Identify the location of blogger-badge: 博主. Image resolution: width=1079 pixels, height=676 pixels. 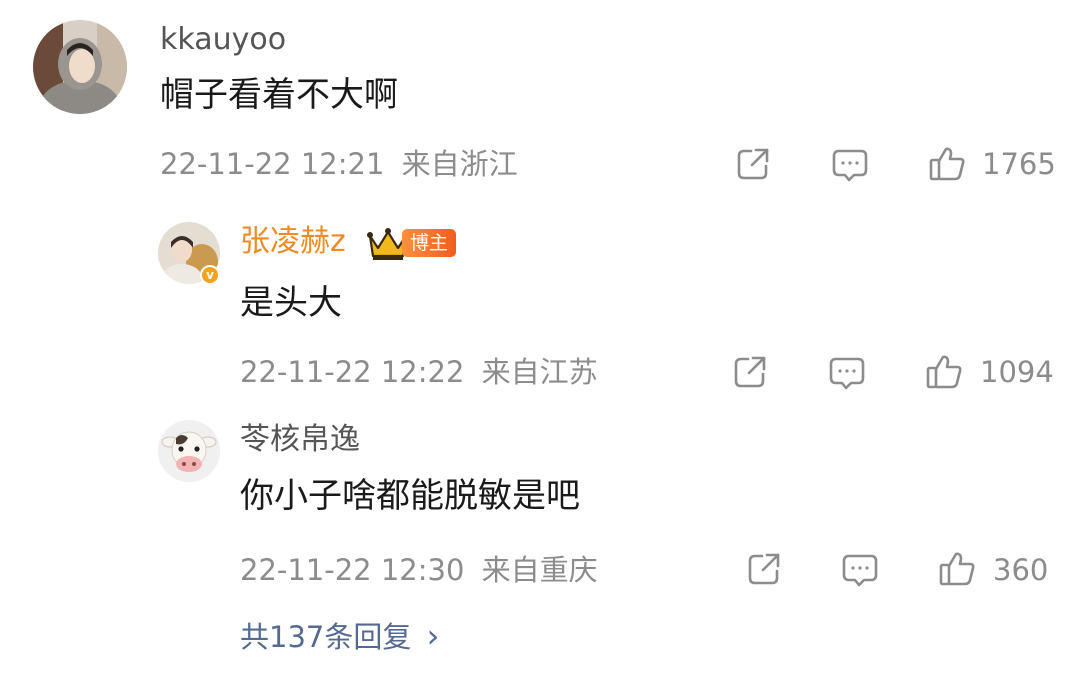
(429, 243).